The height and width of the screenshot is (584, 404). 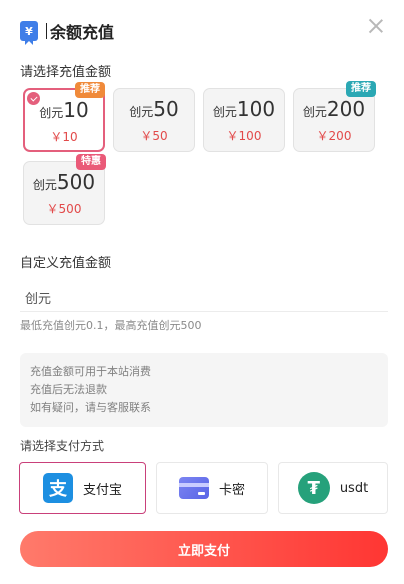 I want to click on amount-option-50: 创元 50 ￥50, so click(x=154, y=120).